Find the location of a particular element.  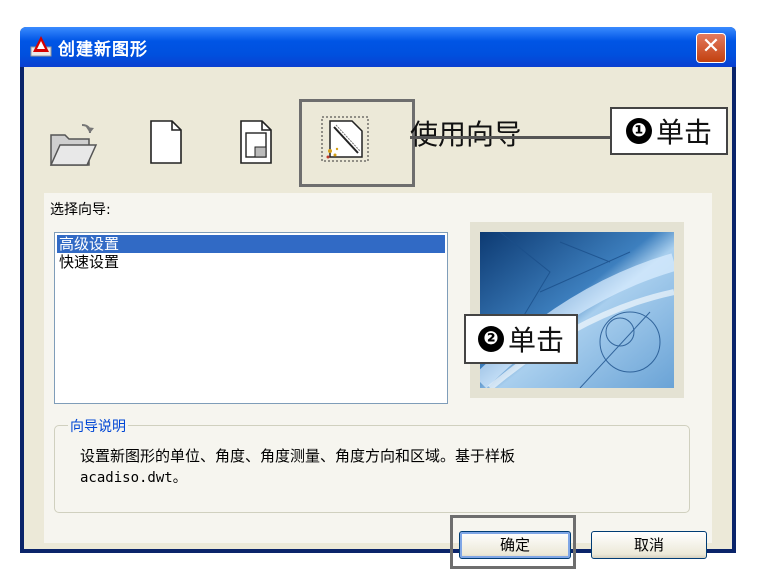

list-item-advanced-setup: 高级设置 is located at coordinates (251, 244).